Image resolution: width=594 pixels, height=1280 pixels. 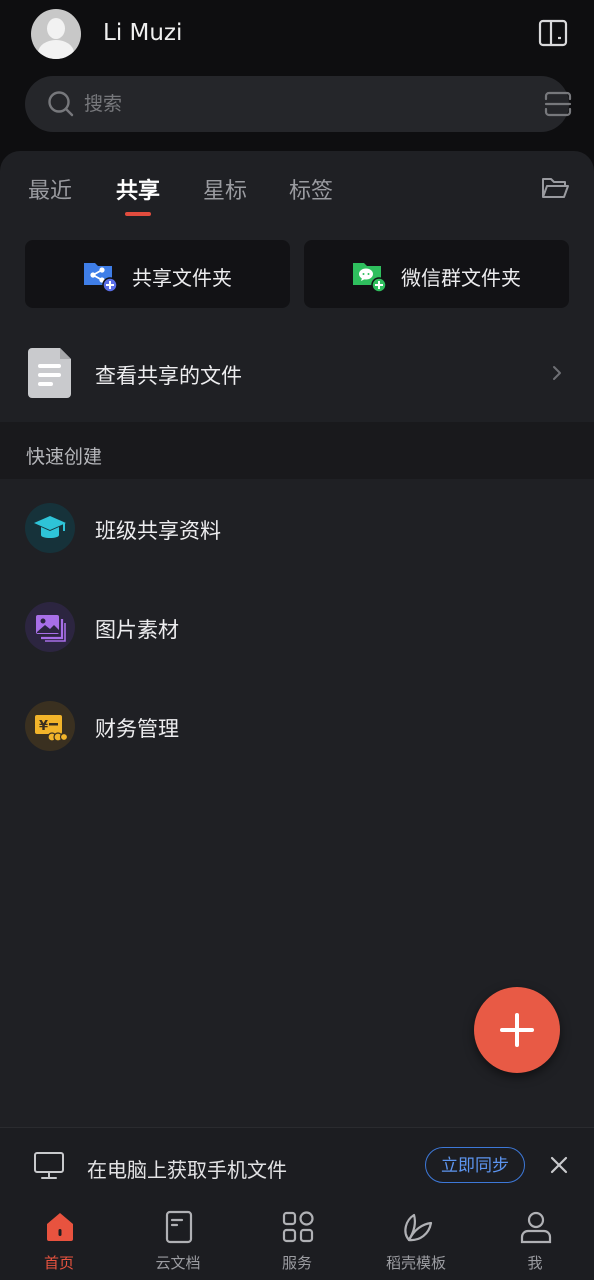 What do you see at coordinates (296, 1263) in the screenshot?
I see `nav-label: 服务` at bounding box center [296, 1263].